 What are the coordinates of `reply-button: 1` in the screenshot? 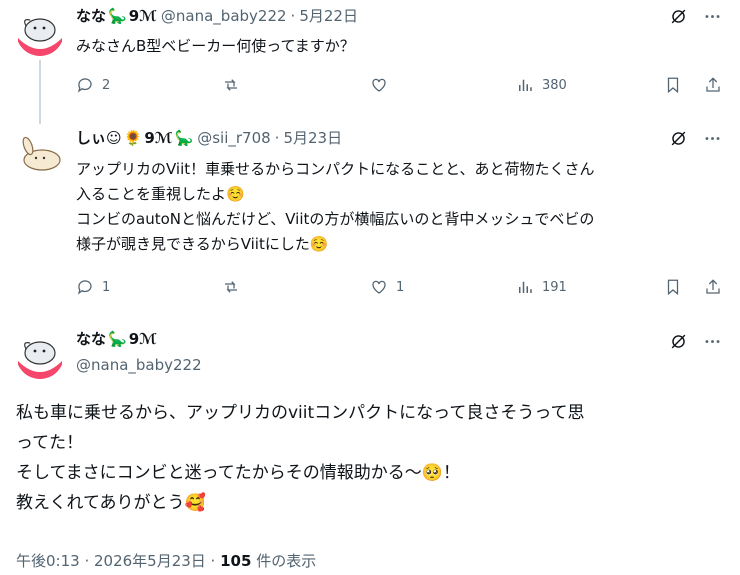 It's located at (93, 287).